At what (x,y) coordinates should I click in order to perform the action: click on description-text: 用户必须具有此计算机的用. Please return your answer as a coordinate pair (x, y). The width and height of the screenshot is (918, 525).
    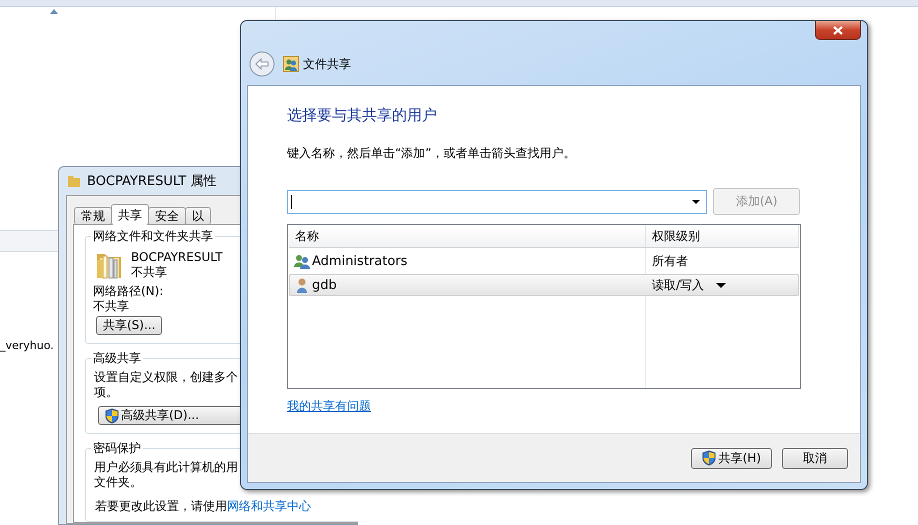
    Looking at the image, I should click on (166, 467).